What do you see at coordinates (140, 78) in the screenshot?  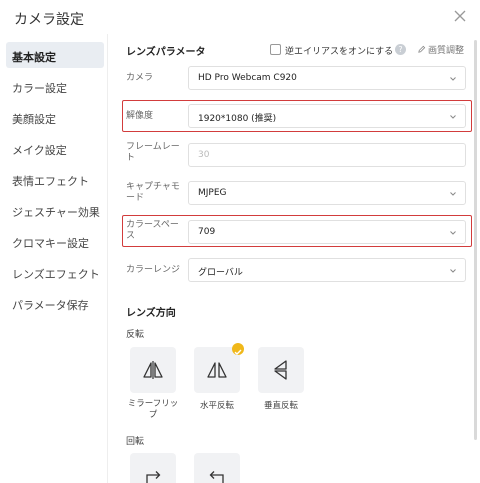 I see `camera-label: カメラ` at bounding box center [140, 78].